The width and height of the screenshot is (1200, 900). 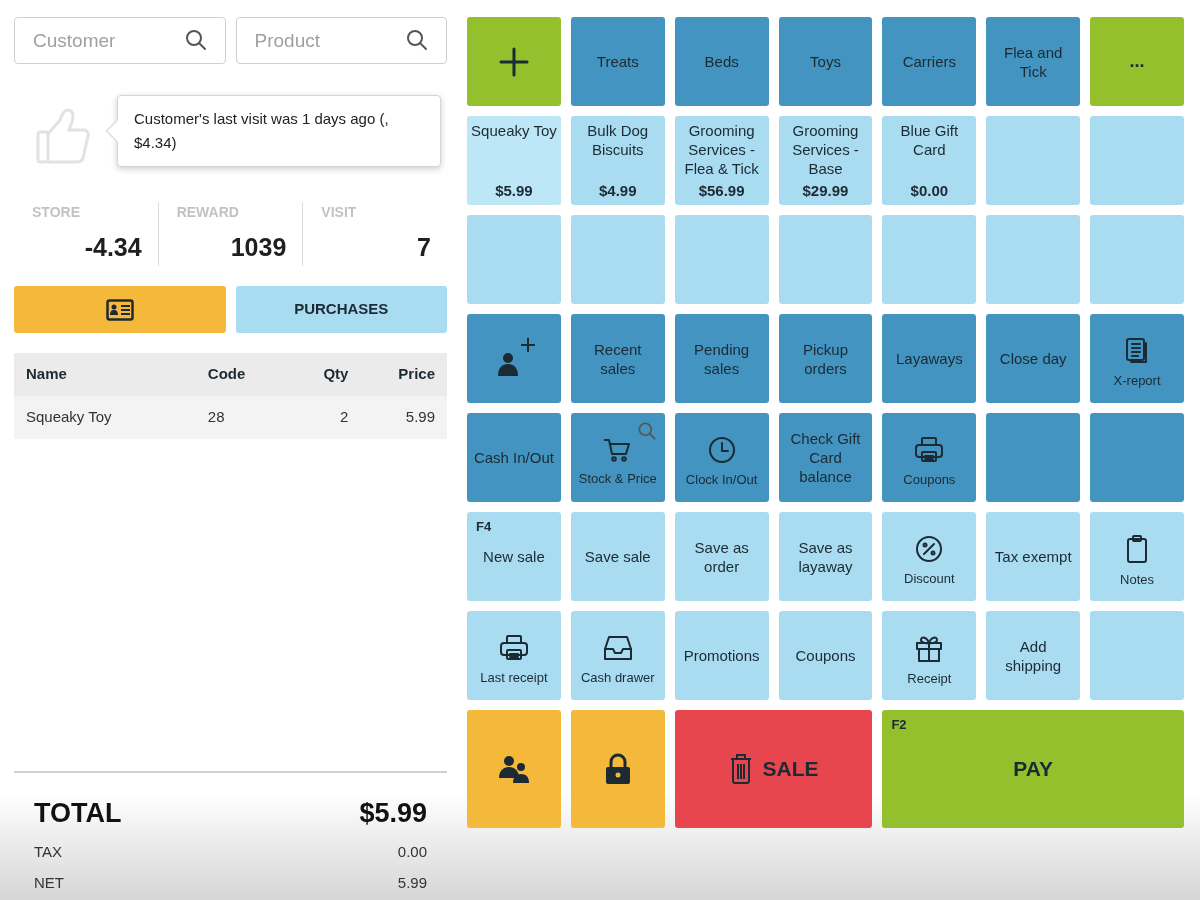 What do you see at coordinates (424, 247) in the screenshot?
I see `stat-value: 7` at bounding box center [424, 247].